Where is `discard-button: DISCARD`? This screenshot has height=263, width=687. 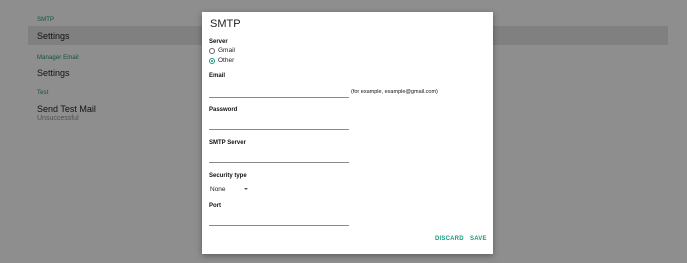
discard-button: DISCARD is located at coordinates (449, 239).